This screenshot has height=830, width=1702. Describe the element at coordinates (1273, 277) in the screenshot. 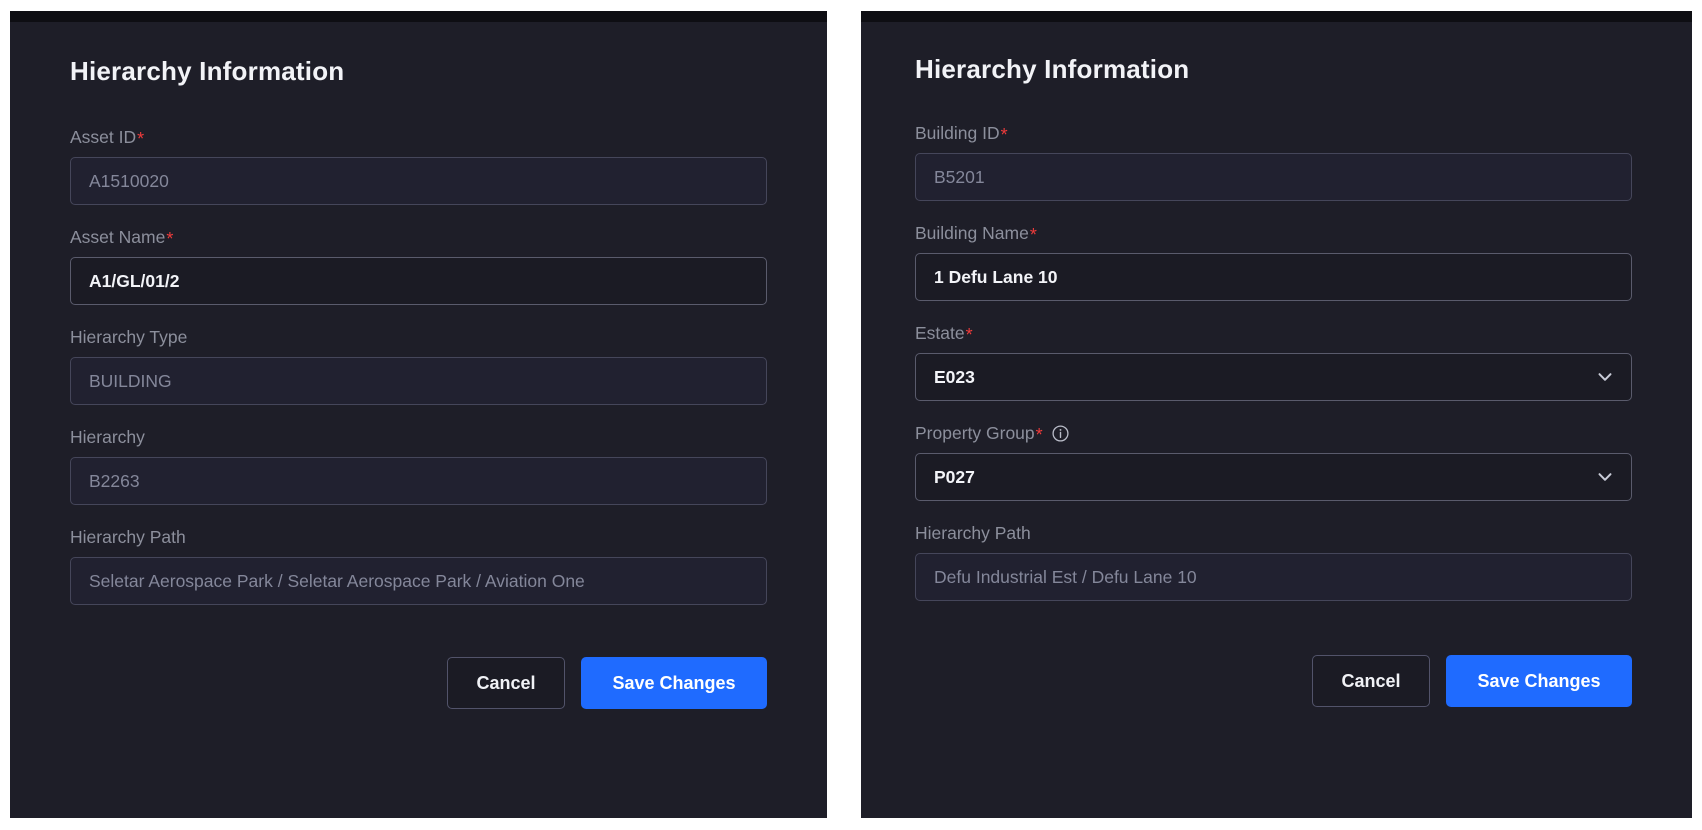

I see `building-name-input: 1 Defu Lane 10` at that location.